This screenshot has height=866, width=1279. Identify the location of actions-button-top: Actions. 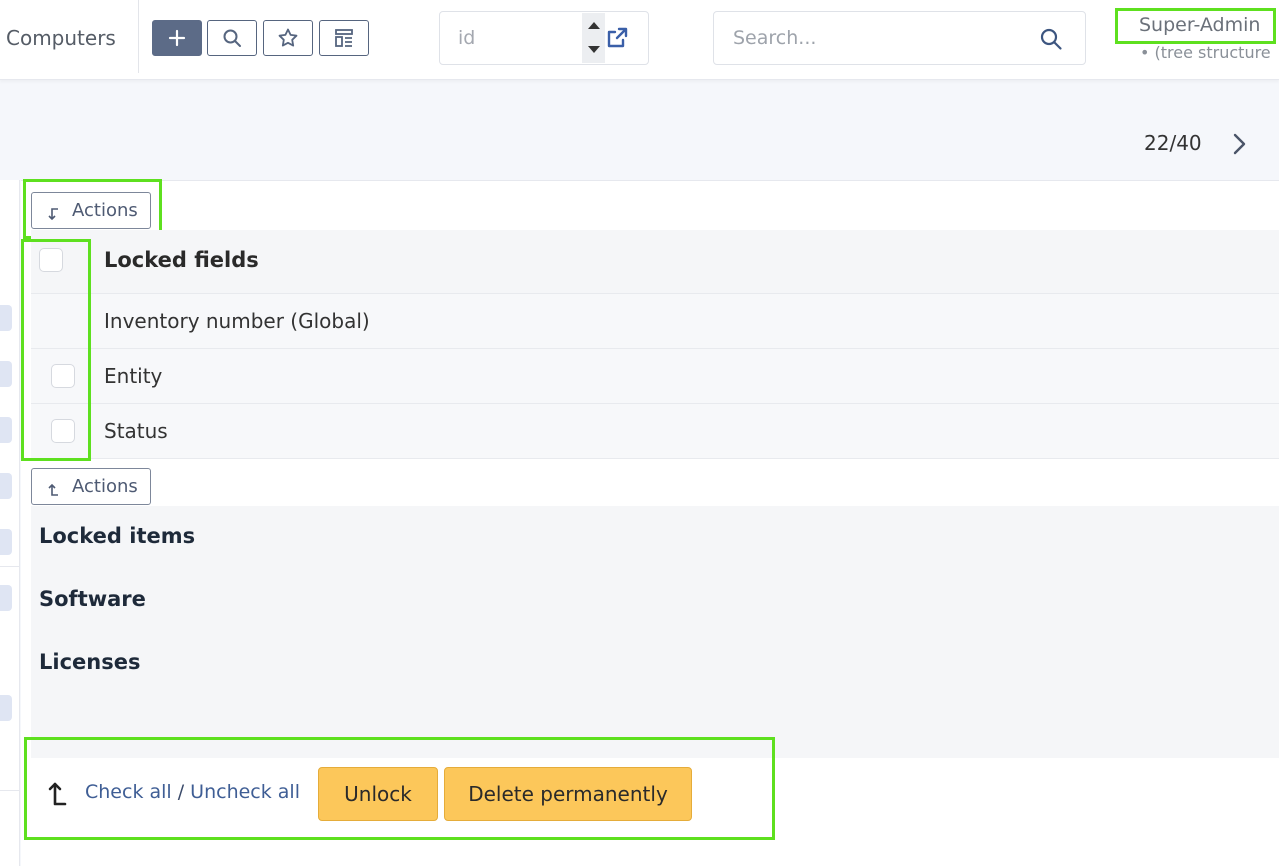
(91, 210).